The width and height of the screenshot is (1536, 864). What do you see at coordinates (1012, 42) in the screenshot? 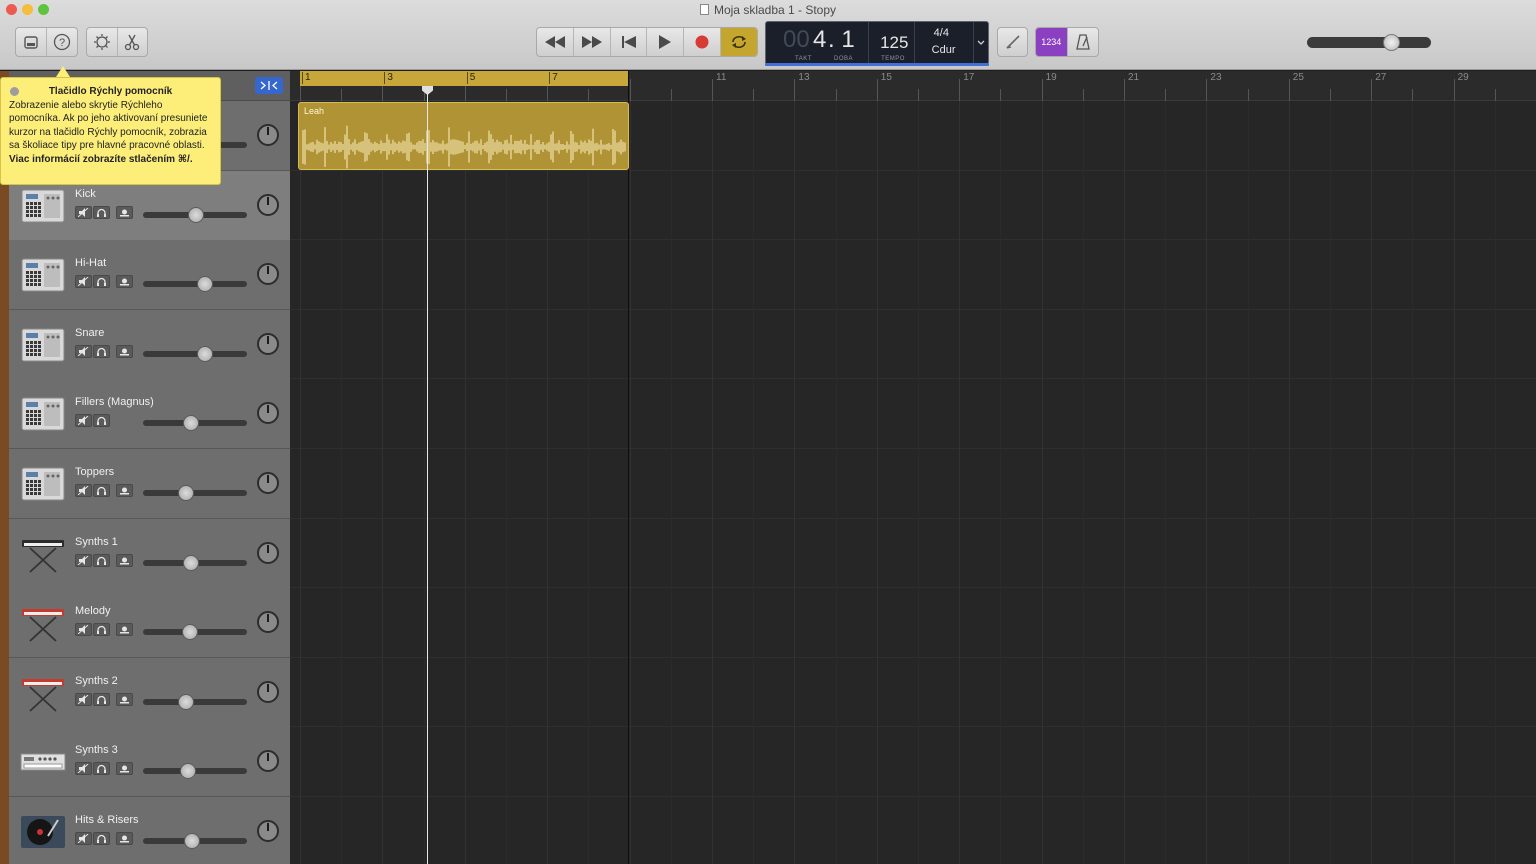
I see `tuner-button` at bounding box center [1012, 42].